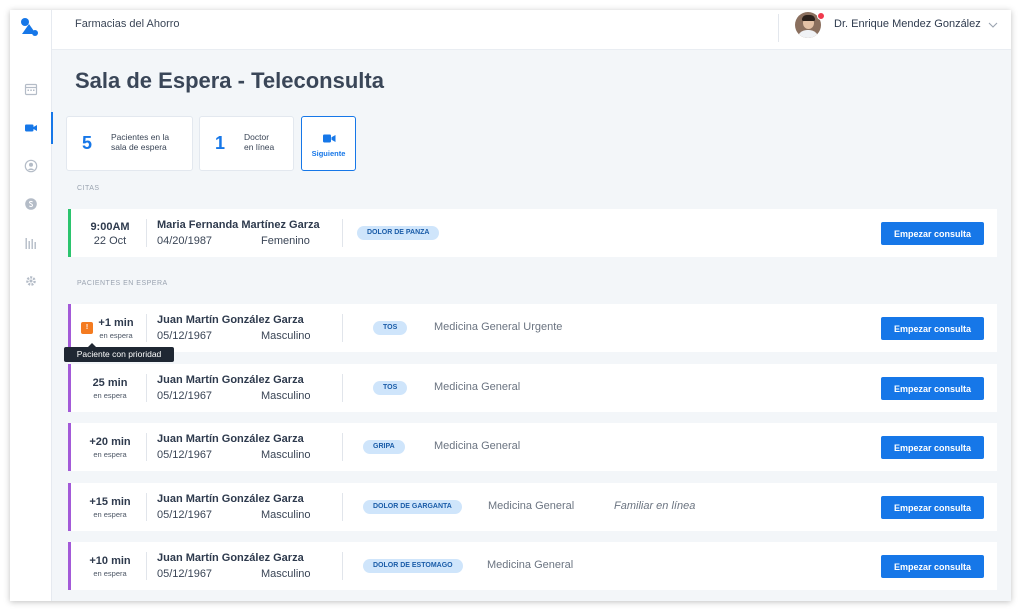 The width and height of the screenshot is (1021, 610). What do you see at coordinates (110, 241) in the screenshot?
I see `appointment-date: 22 Oct` at bounding box center [110, 241].